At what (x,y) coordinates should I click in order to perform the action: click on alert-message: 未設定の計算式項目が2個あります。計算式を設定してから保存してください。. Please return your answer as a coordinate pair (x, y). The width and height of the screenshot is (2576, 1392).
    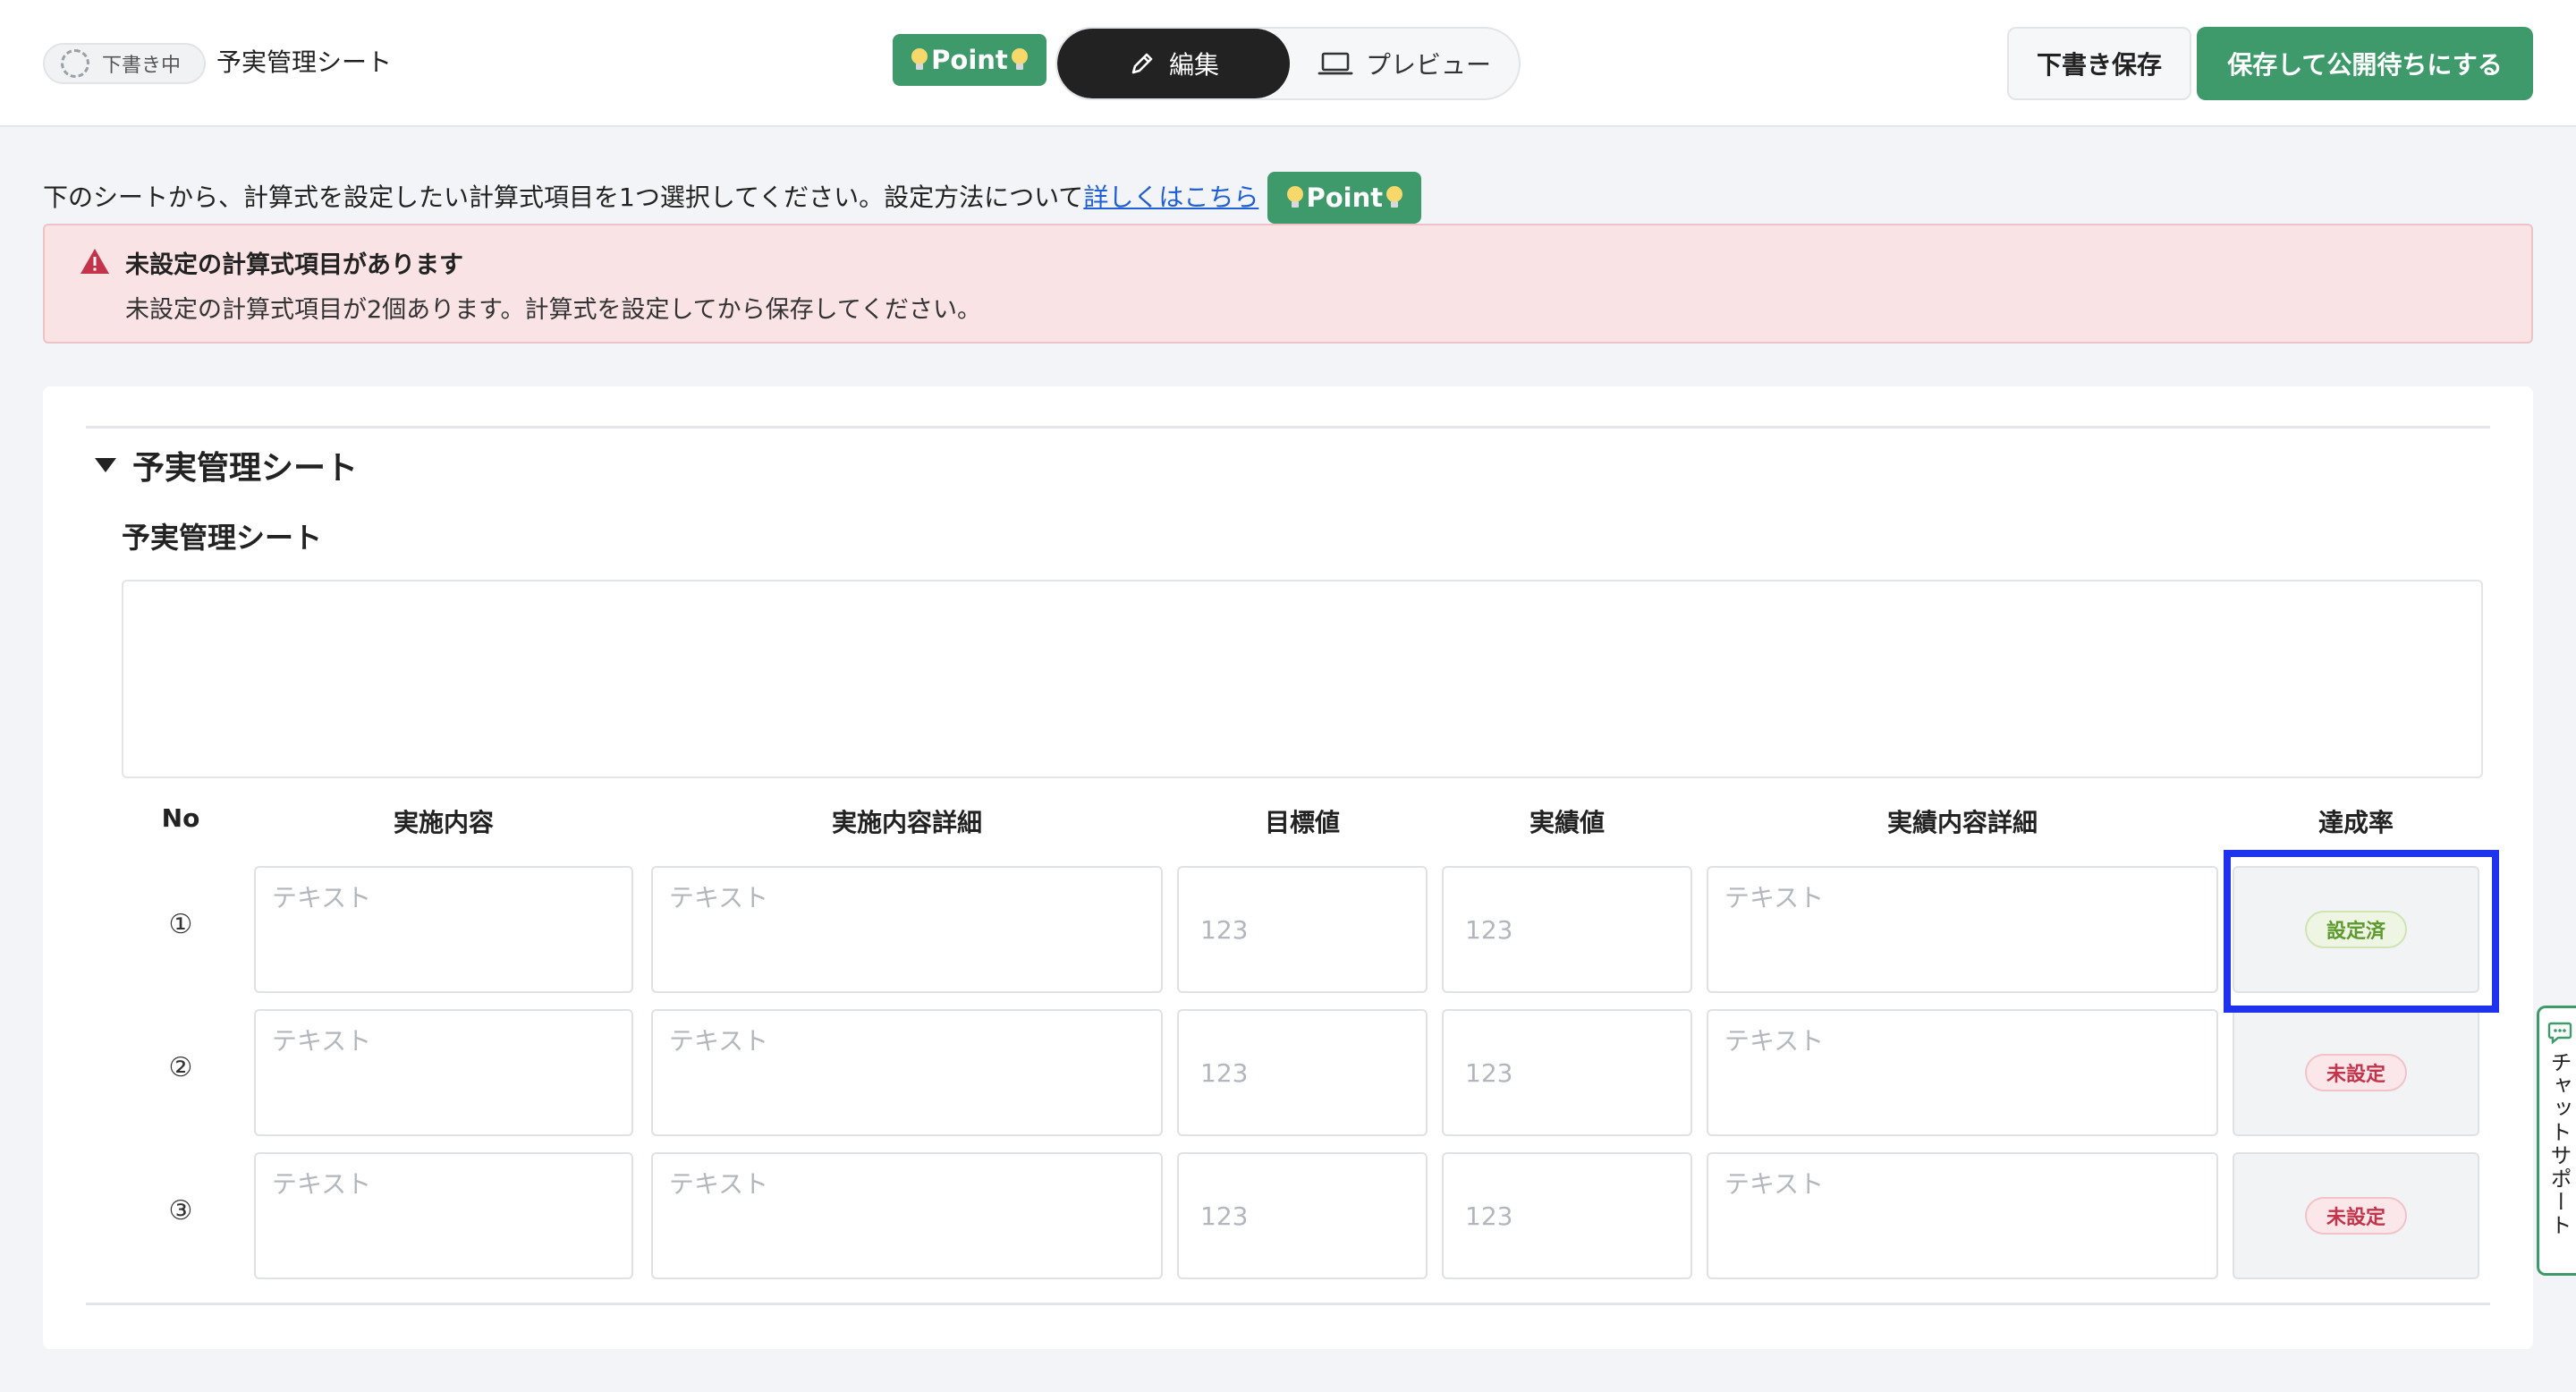
    Looking at the image, I should click on (553, 310).